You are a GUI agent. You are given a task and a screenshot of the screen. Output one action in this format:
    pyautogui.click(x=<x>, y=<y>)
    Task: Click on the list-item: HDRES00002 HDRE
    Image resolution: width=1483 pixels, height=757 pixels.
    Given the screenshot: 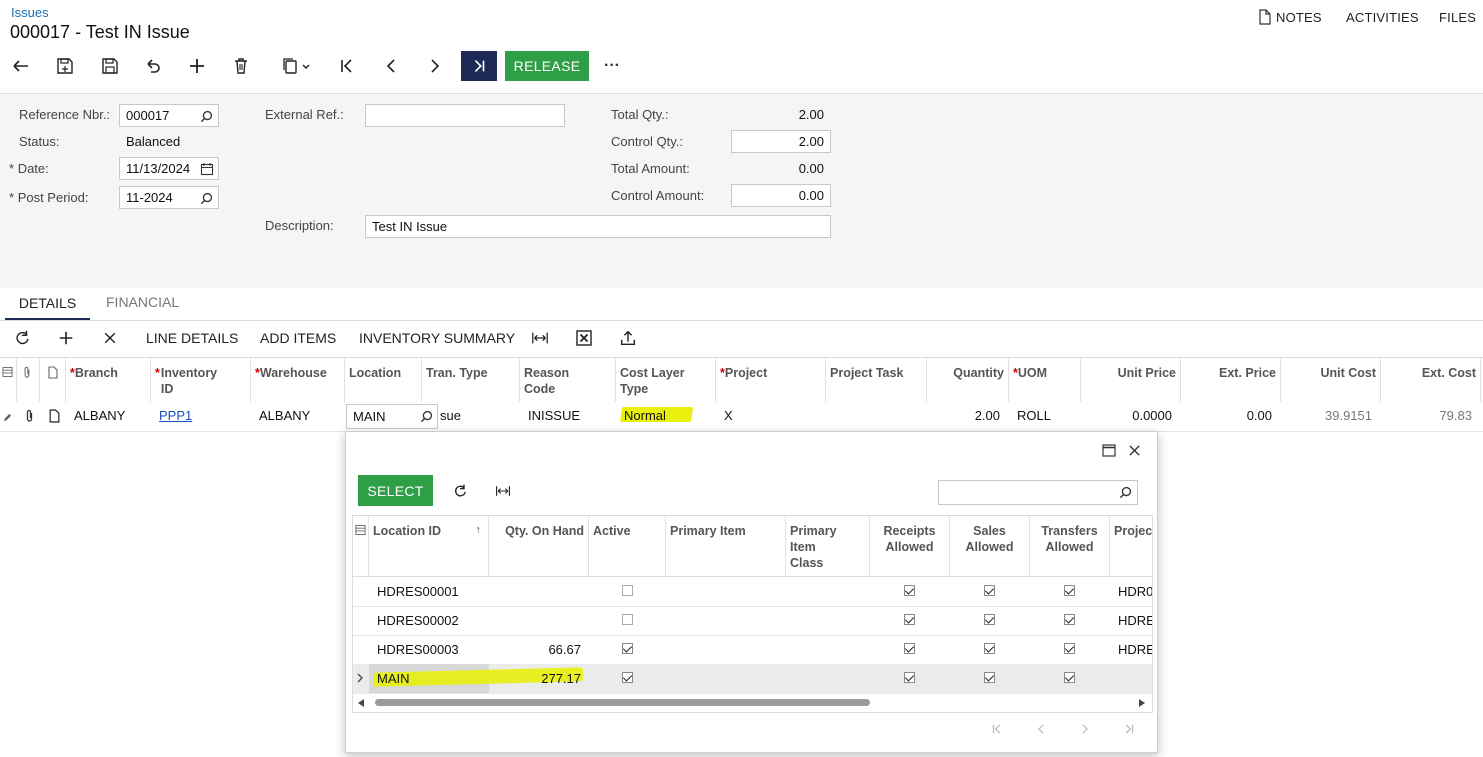 What is the action you would take?
    pyautogui.click(x=752, y=621)
    